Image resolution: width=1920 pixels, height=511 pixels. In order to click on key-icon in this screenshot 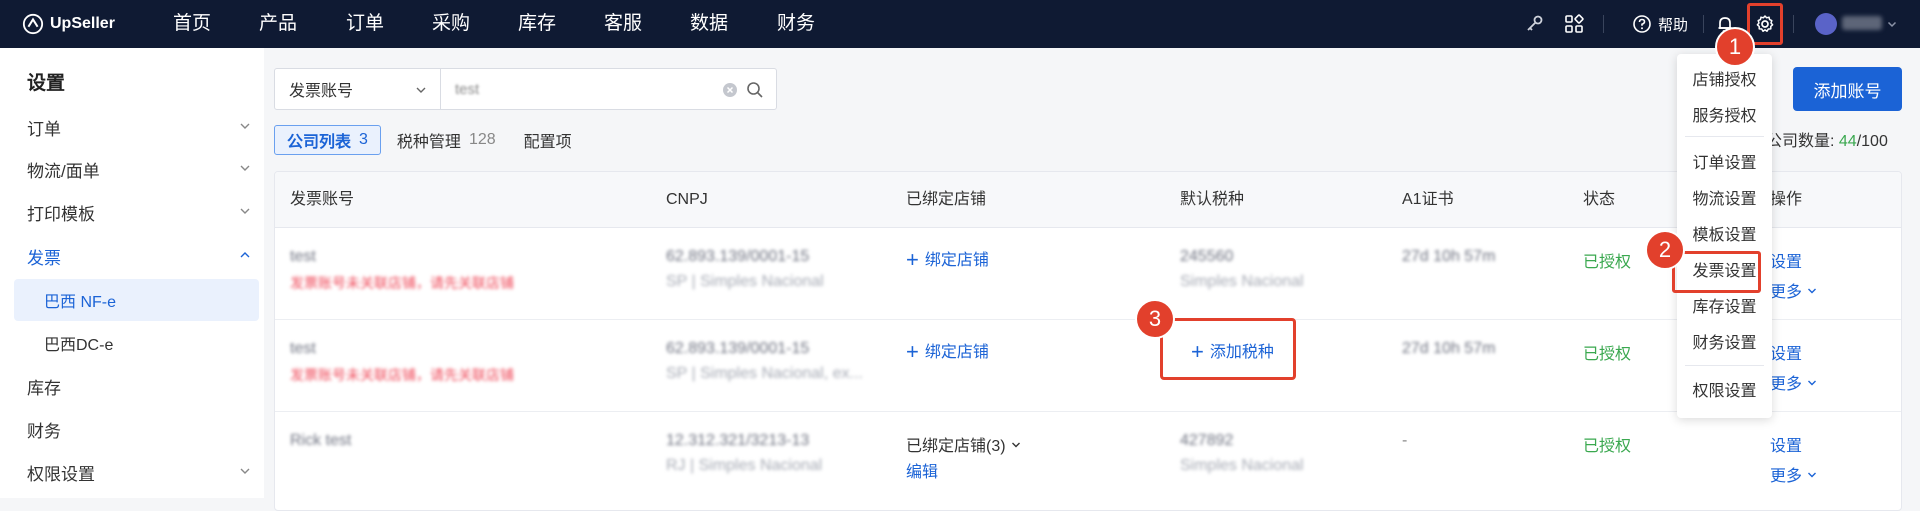, I will do `click(1534, 24)`.